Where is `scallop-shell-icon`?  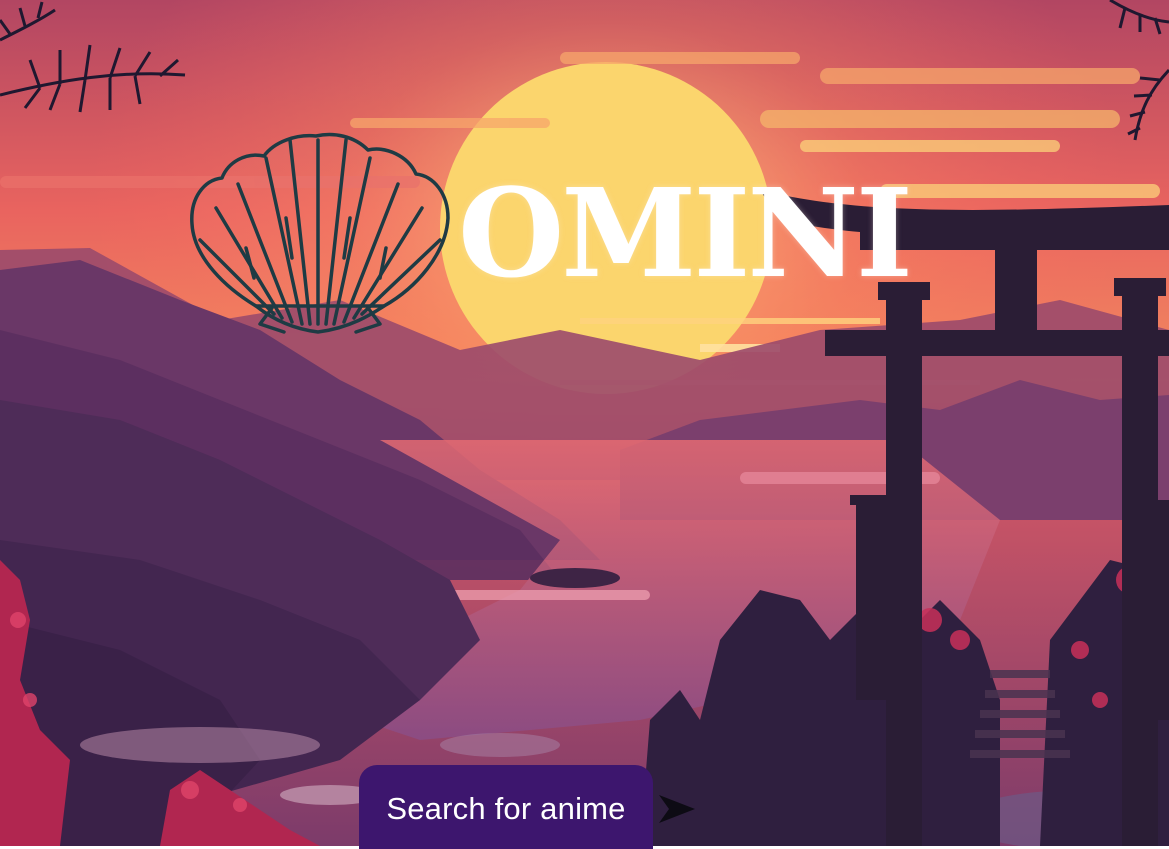 scallop-shell-icon is located at coordinates (320, 233).